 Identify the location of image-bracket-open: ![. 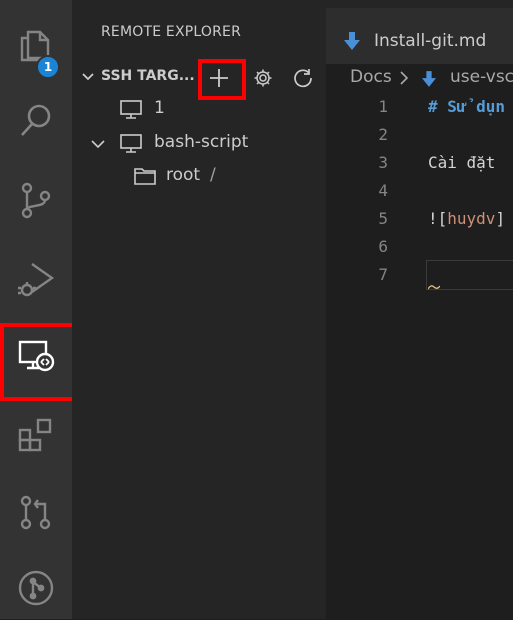
(438, 218).